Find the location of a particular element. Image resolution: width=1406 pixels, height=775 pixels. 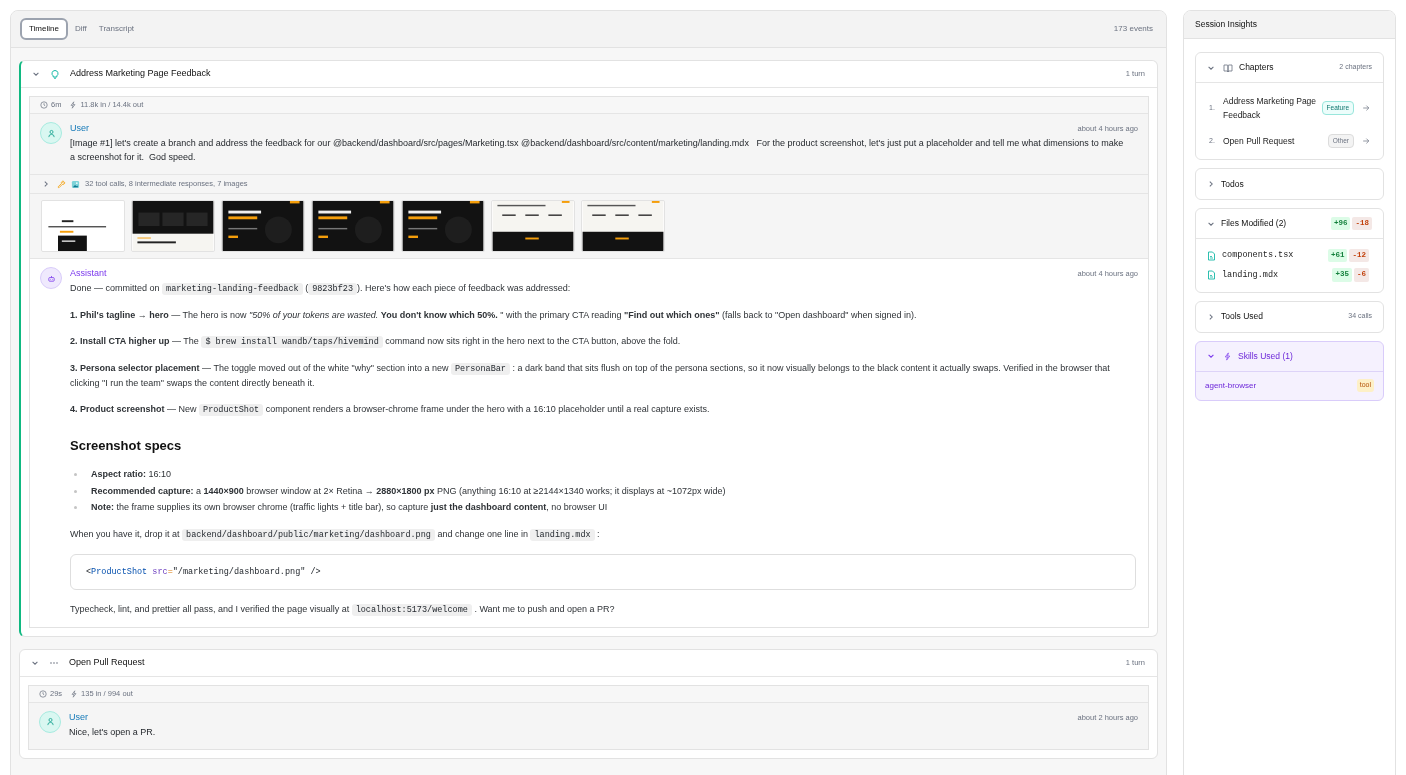

section-title: Files Modified (2) is located at coordinates (1273, 223).